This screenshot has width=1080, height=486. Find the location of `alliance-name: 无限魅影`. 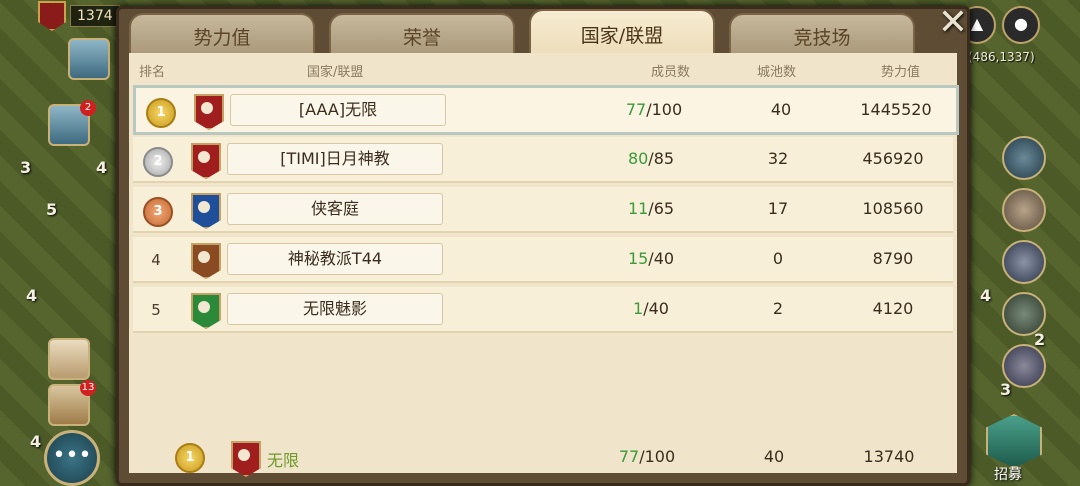

alliance-name: 无限魅影 is located at coordinates (335, 309).